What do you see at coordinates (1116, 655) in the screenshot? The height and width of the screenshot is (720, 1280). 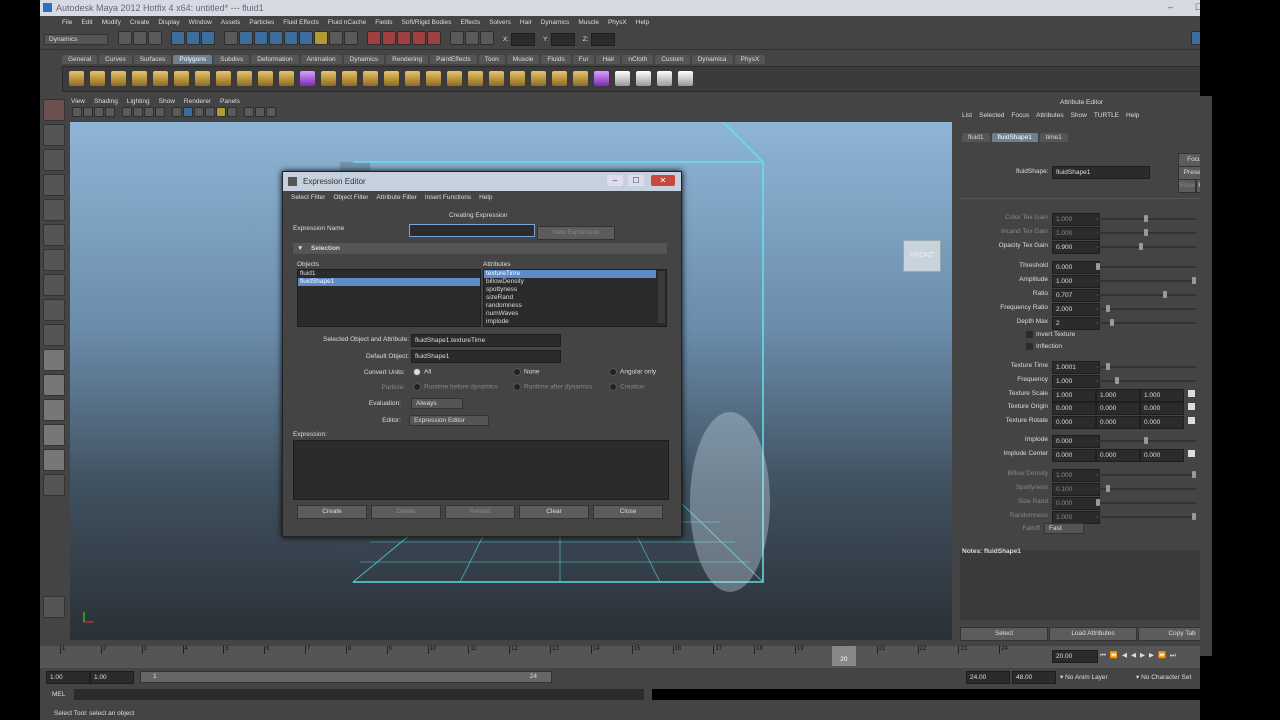 I see `step-back-key-icon: ⏪` at bounding box center [1116, 655].